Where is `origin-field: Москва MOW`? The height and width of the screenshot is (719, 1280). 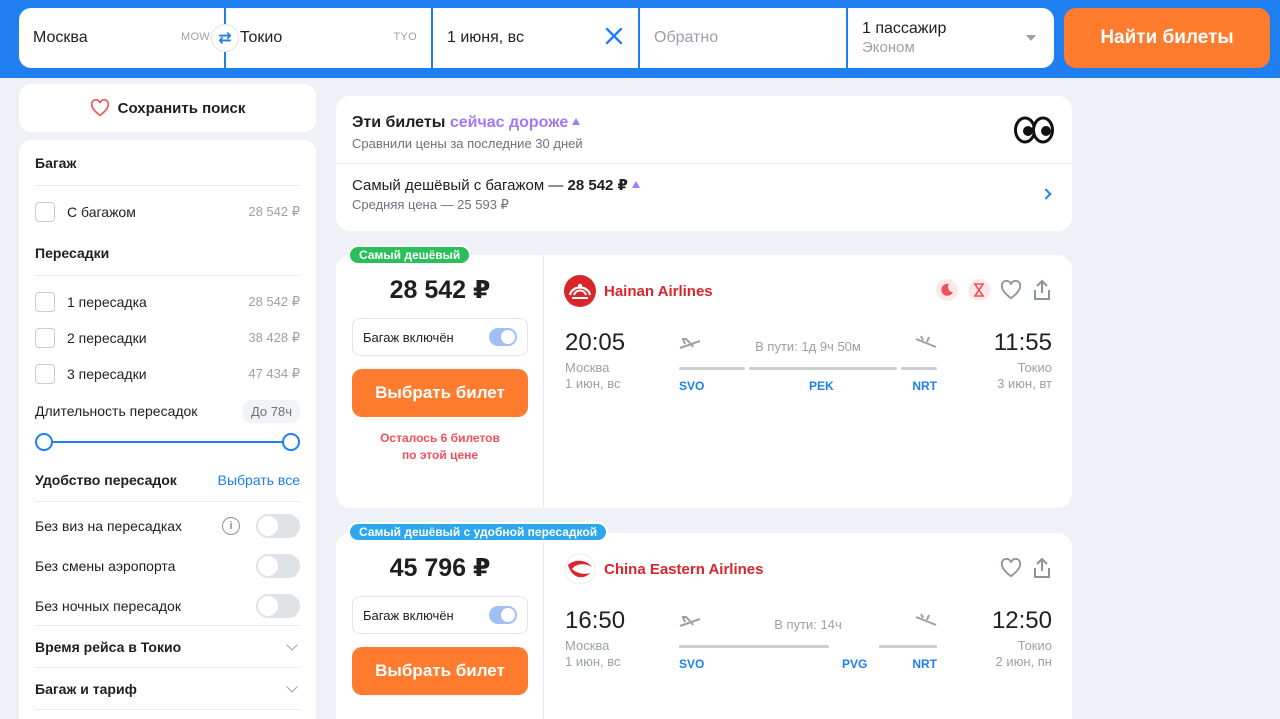 origin-field: Москва MOW is located at coordinates (121, 38).